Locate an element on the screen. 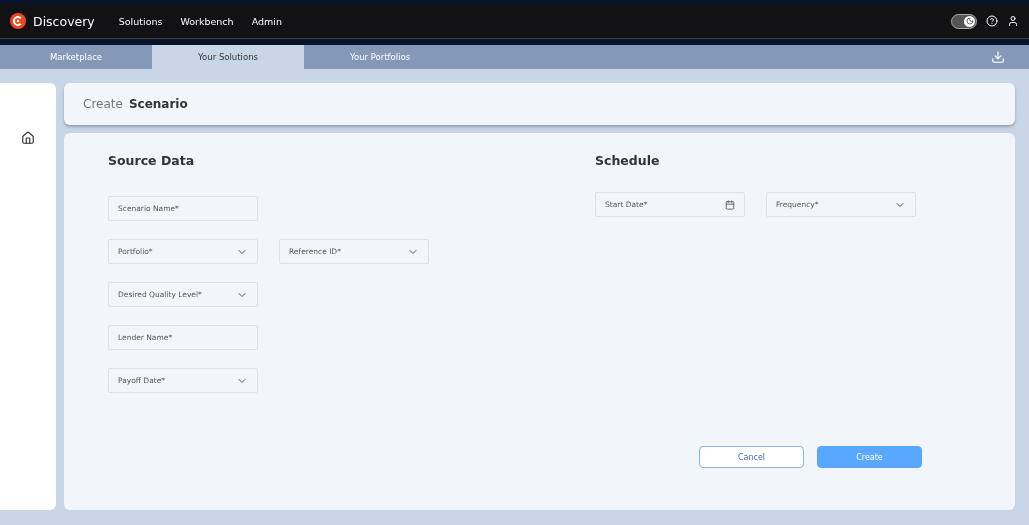 Image resolution: width=1029 pixels, height=525 pixels. moon-icon is located at coordinates (969, 21).